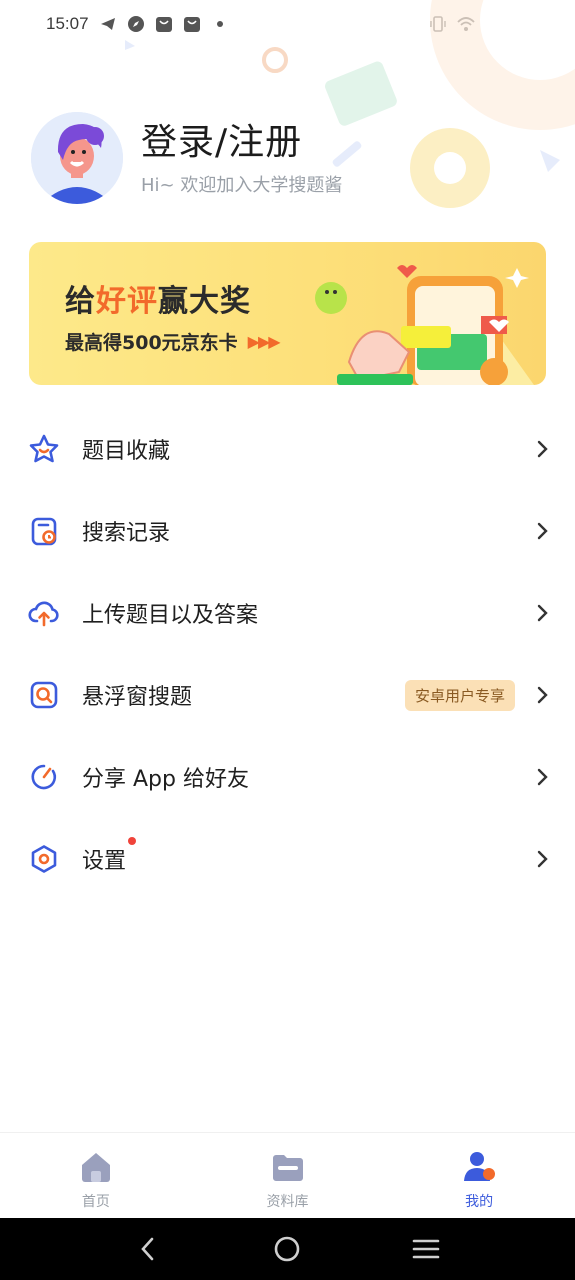 The image size is (575, 1280). I want to click on nav-item-home: 首页, so click(96, 1175).